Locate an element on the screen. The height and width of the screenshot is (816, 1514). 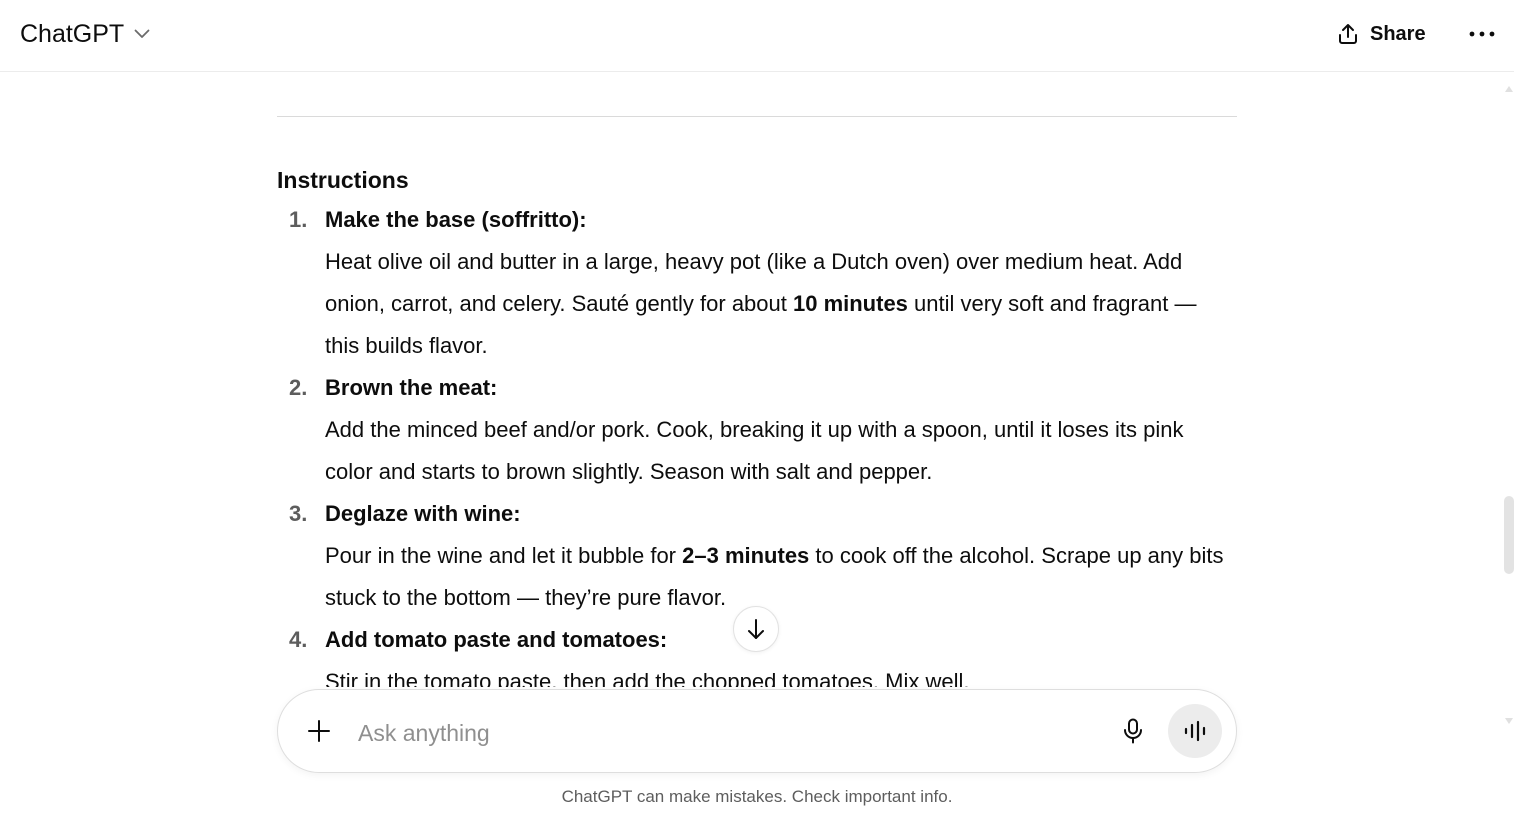
model-name: ChatGPT is located at coordinates (72, 33).